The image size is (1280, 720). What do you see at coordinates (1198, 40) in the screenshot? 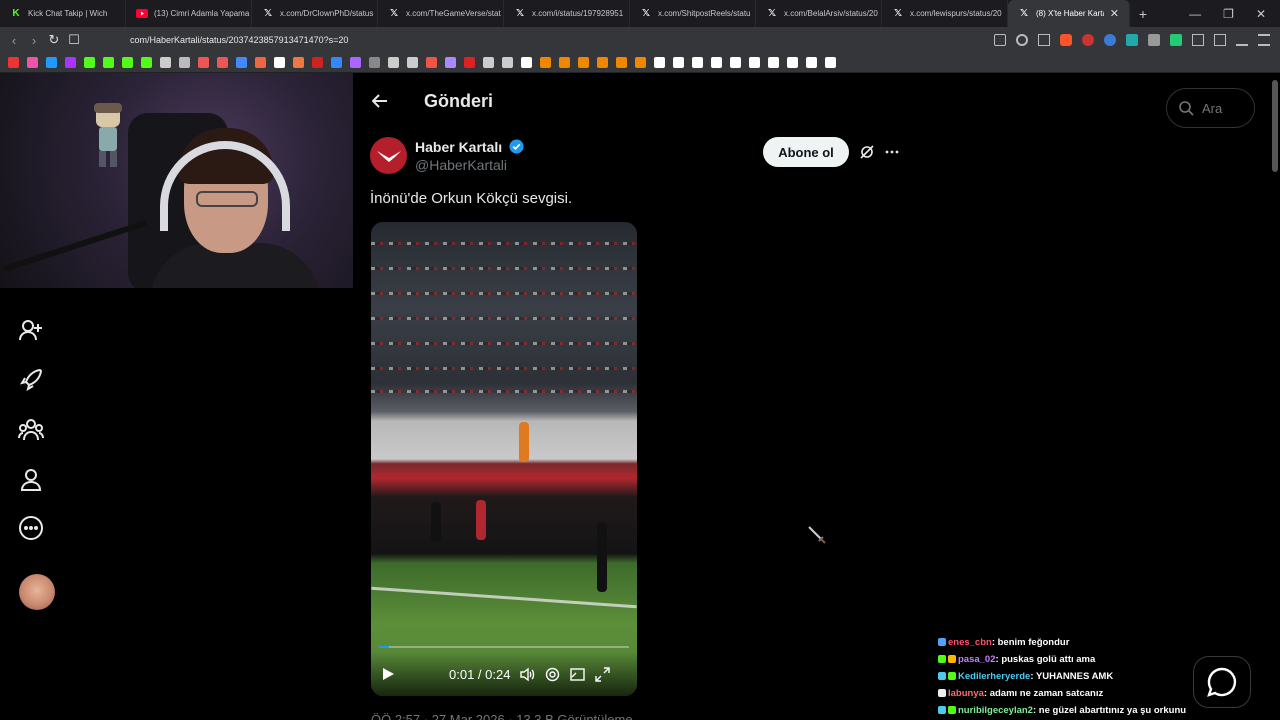
I see `puzzle-icon` at bounding box center [1198, 40].